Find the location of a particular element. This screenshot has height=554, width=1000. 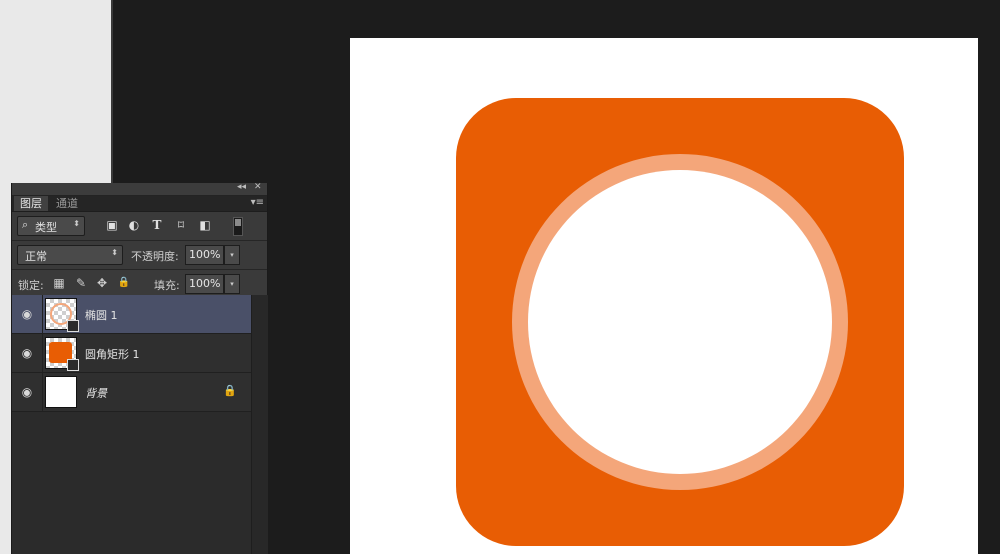

lock-all-icon: 🔒 is located at coordinates (124, 283).